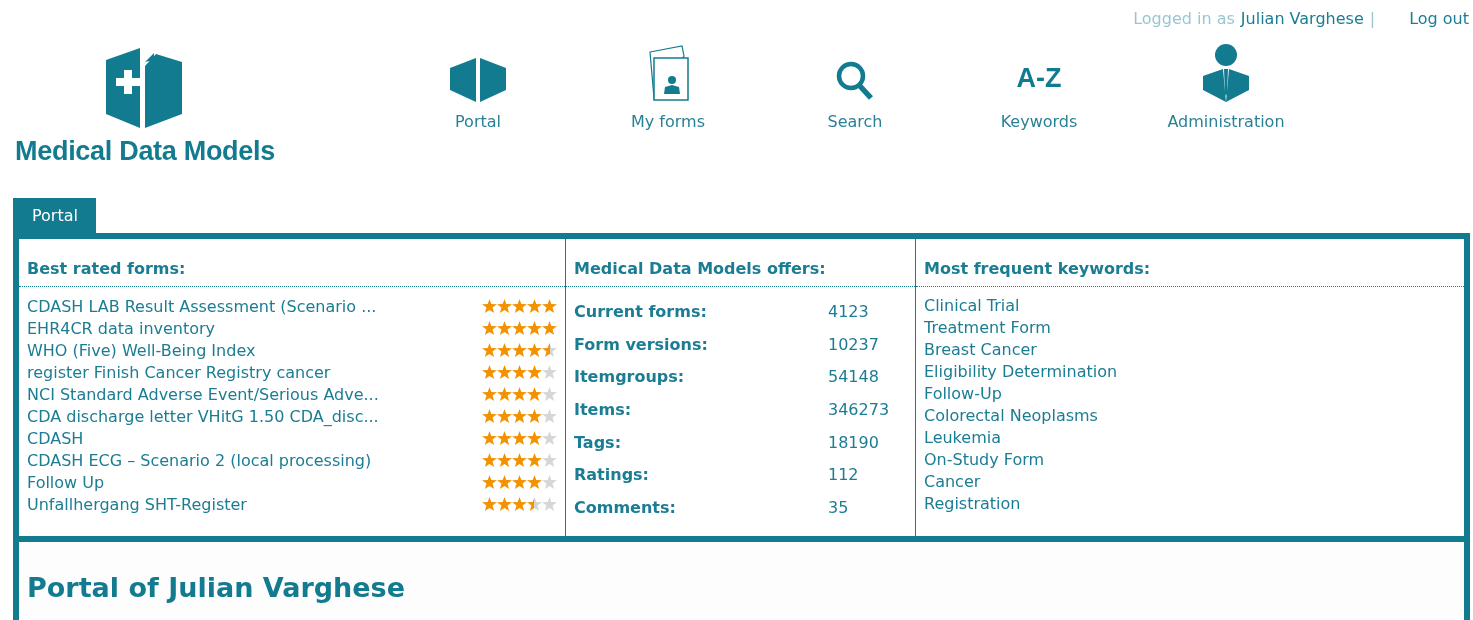 This screenshot has height=620, width=1473. What do you see at coordinates (478, 80) in the screenshot?
I see `shield-icon` at bounding box center [478, 80].